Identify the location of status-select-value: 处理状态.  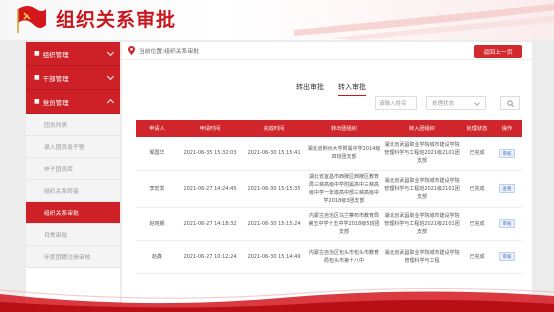
(443, 104).